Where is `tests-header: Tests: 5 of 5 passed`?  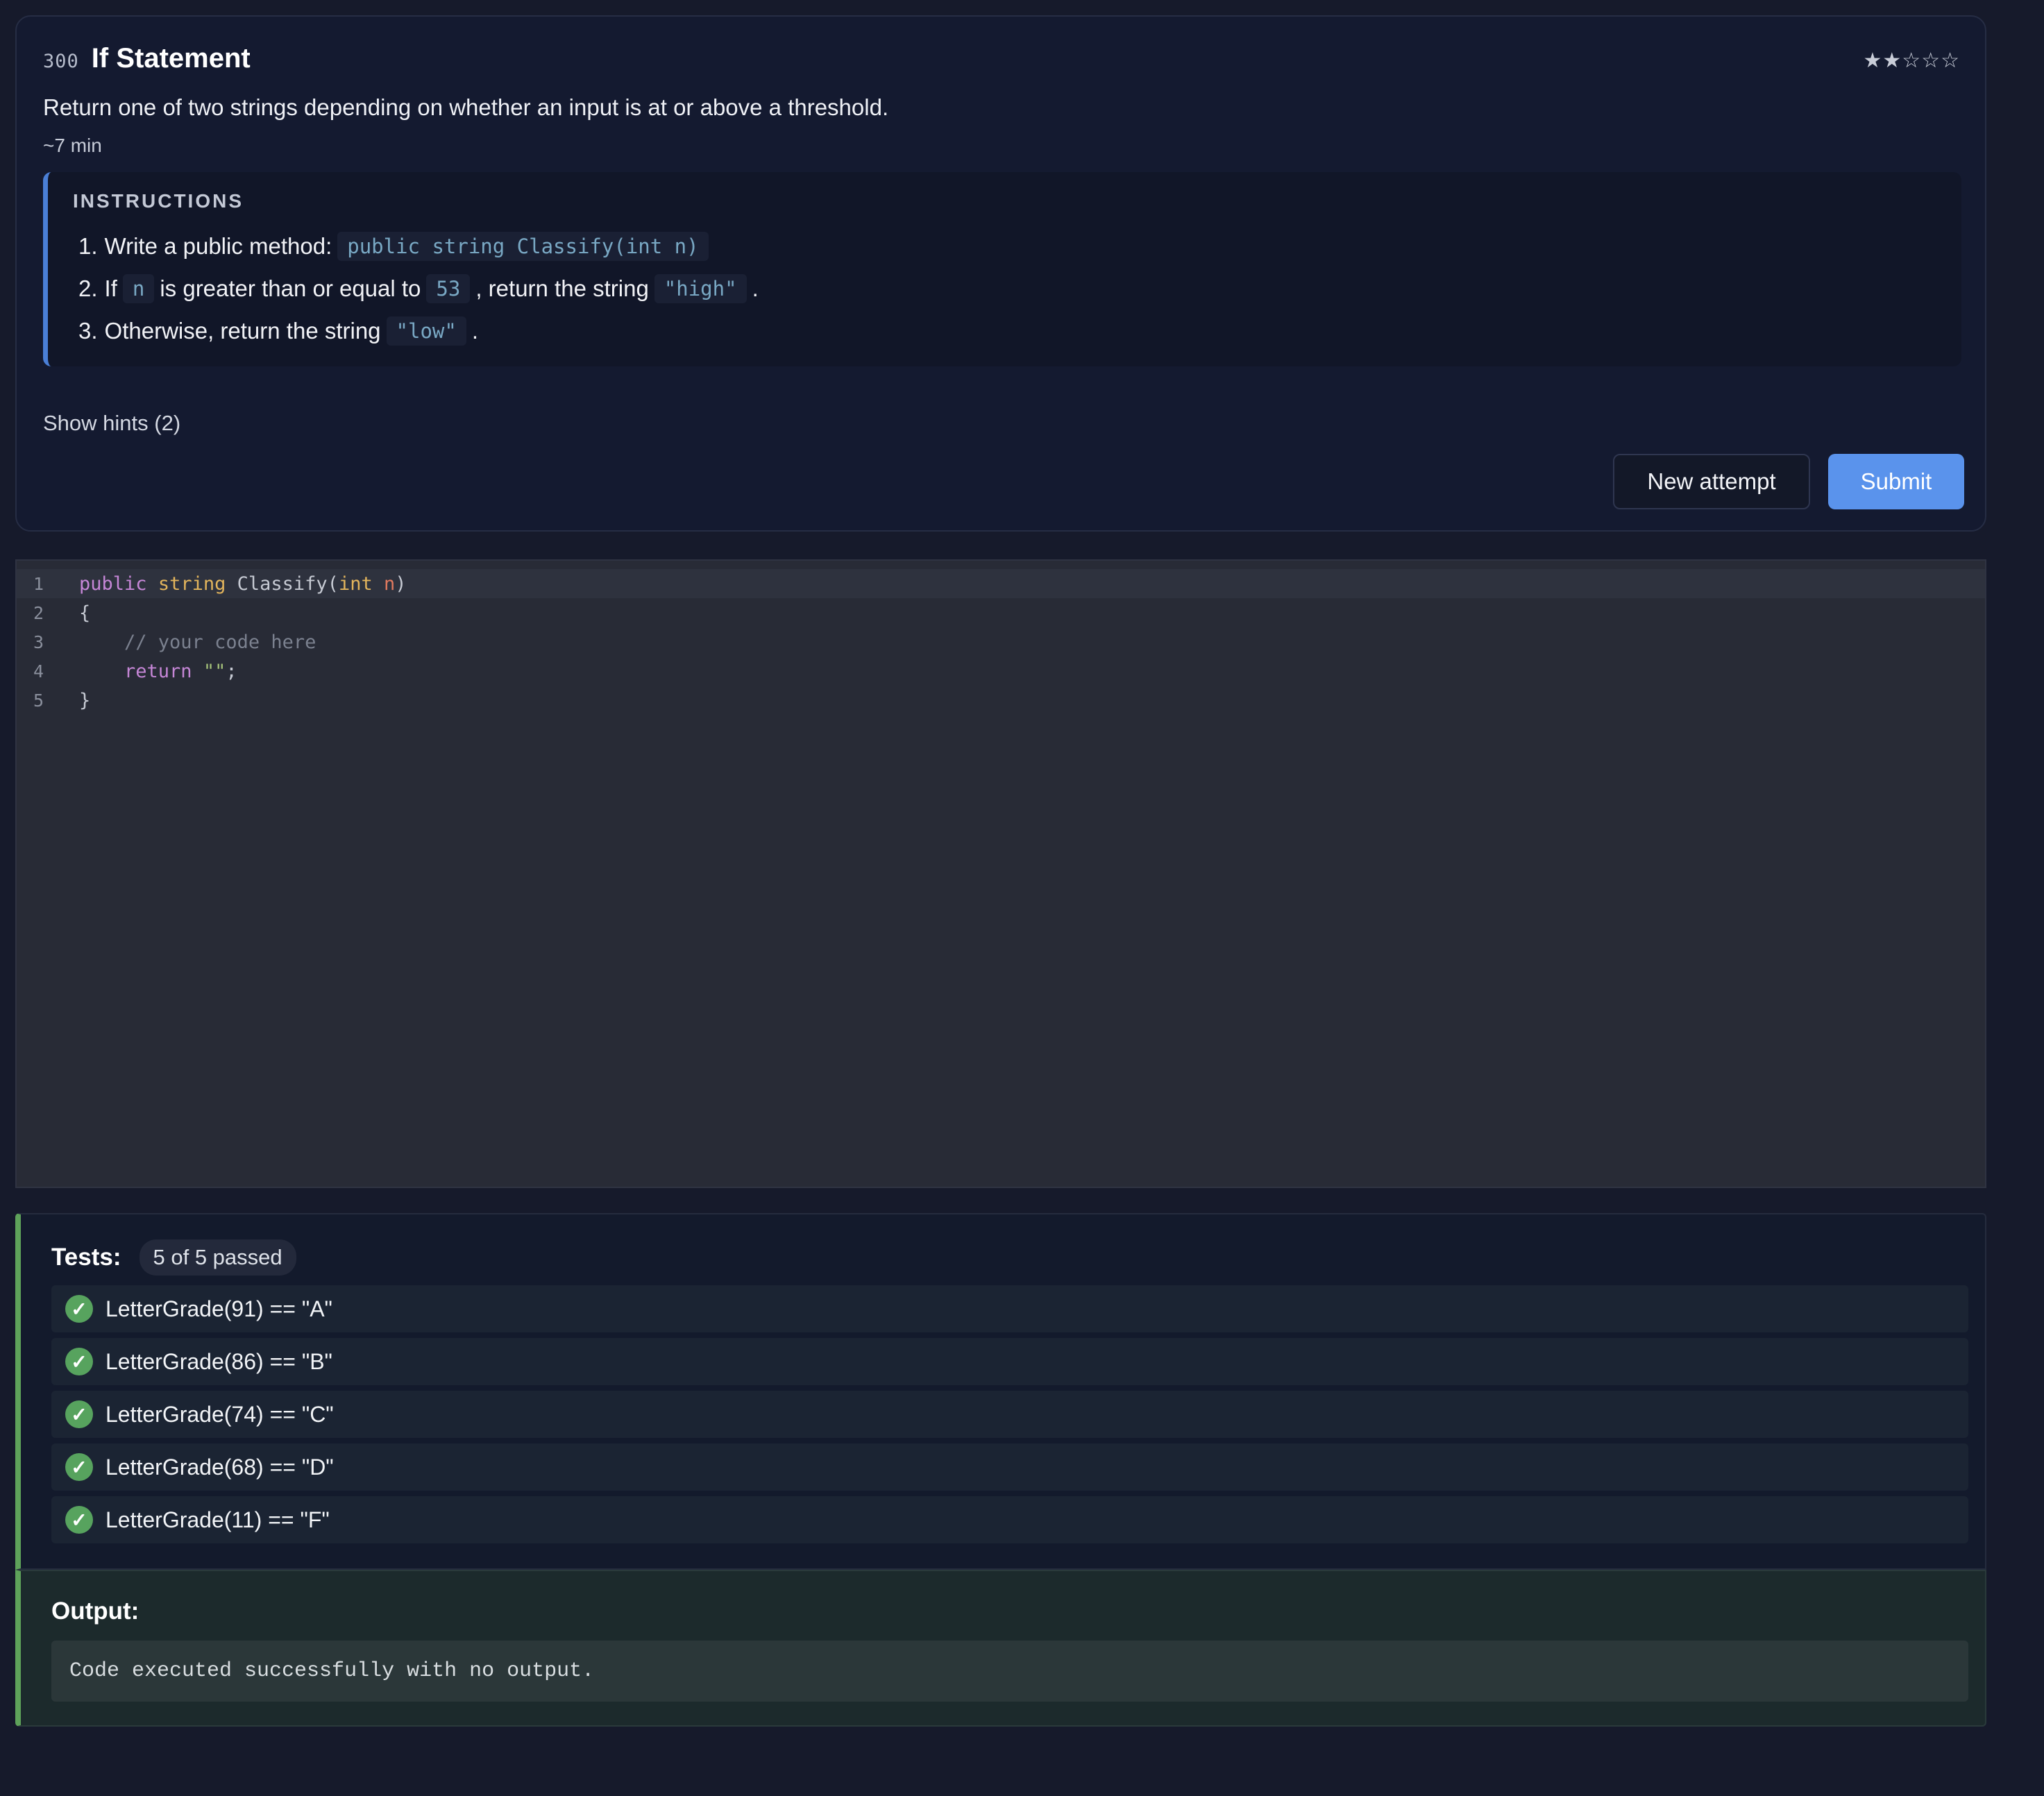 tests-header: Tests: 5 of 5 passed is located at coordinates (173, 1257).